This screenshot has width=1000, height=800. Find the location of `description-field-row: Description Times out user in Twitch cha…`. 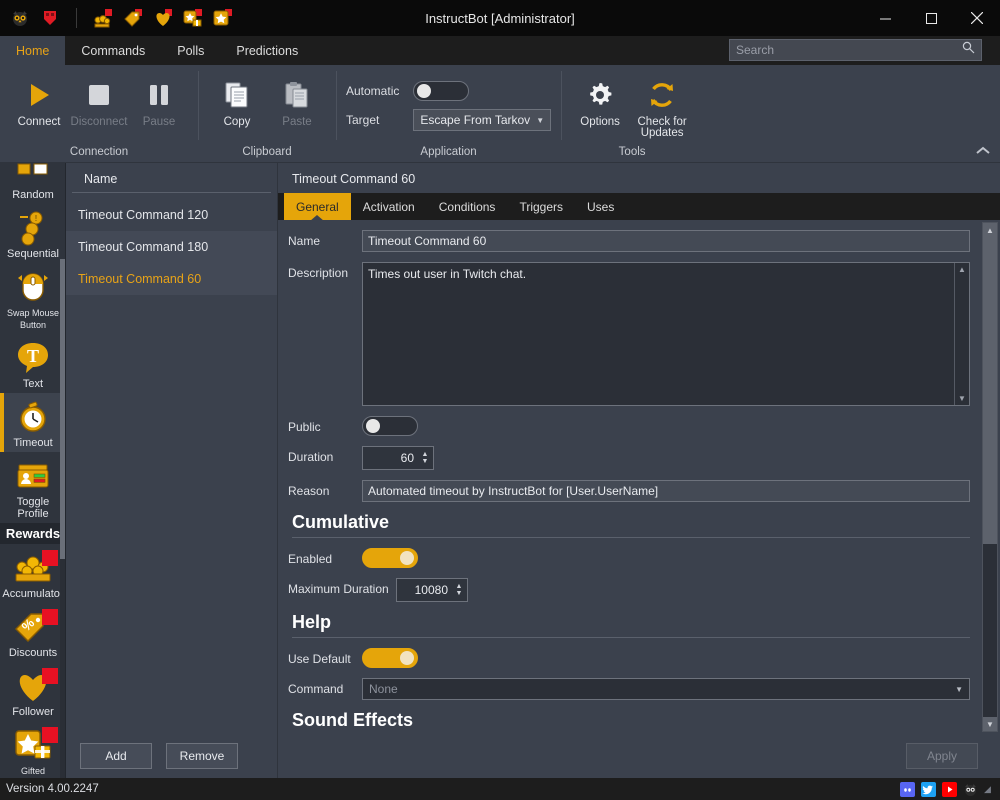

description-field-row: Description Times out user in Twitch cha… is located at coordinates (629, 334).